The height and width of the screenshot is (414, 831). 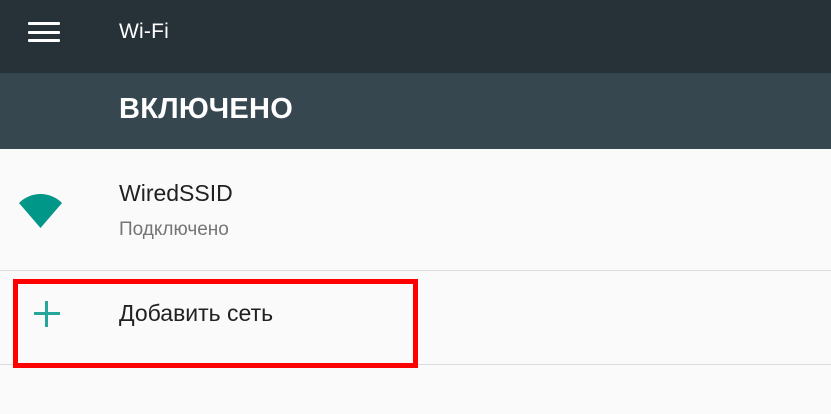 I want to click on network-name: WiredSSID, so click(x=176, y=193).